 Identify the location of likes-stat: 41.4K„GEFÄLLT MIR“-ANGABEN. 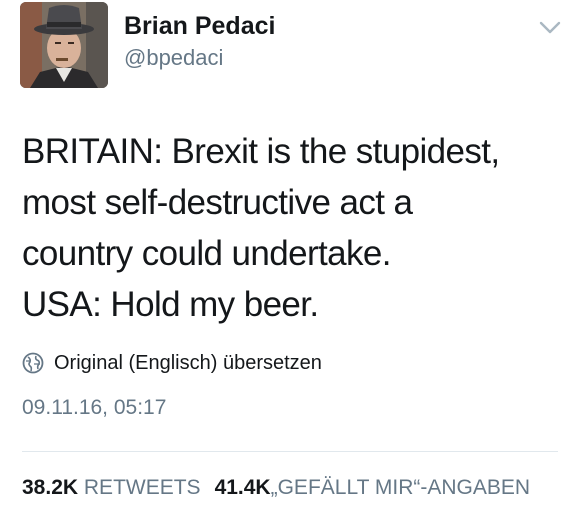
(372, 487).